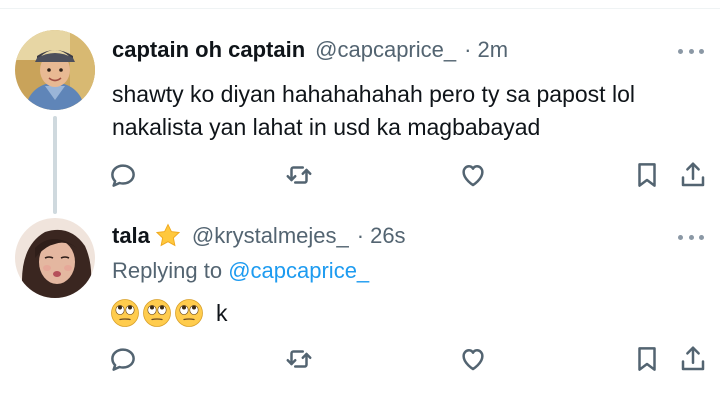 This screenshot has height=409, width=720. I want to click on user-handle: @krystalmejes_, so click(270, 236).